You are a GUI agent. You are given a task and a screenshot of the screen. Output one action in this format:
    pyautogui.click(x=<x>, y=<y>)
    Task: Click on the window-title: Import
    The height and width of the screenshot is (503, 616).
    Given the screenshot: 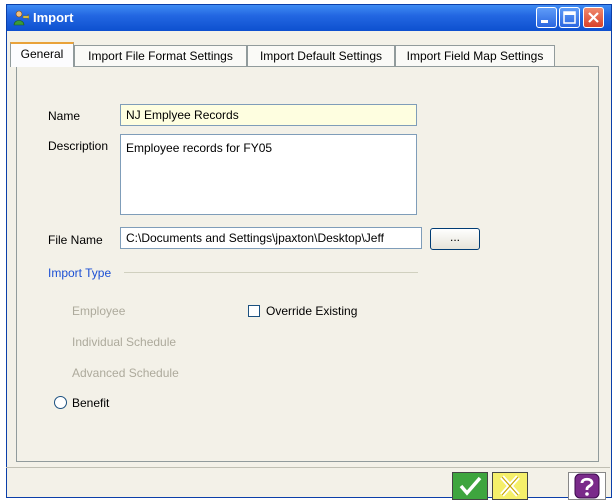 What is the action you would take?
    pyautogui.click(x=53, y=17)
    